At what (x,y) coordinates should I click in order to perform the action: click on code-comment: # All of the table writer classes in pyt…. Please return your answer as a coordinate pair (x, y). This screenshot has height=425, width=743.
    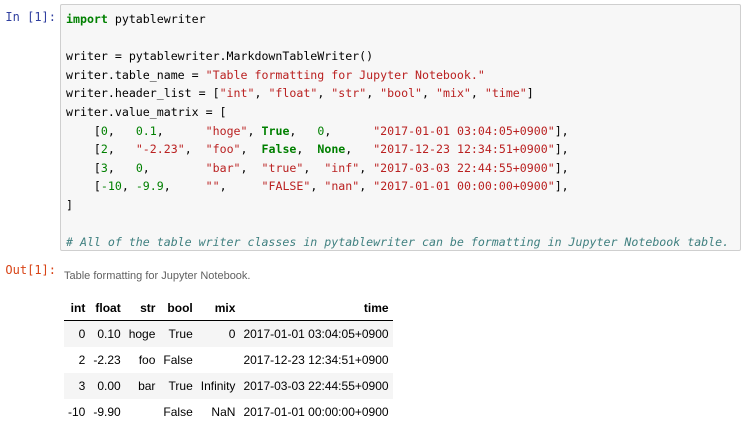
    Looking at the image, I should click on (398, 242).